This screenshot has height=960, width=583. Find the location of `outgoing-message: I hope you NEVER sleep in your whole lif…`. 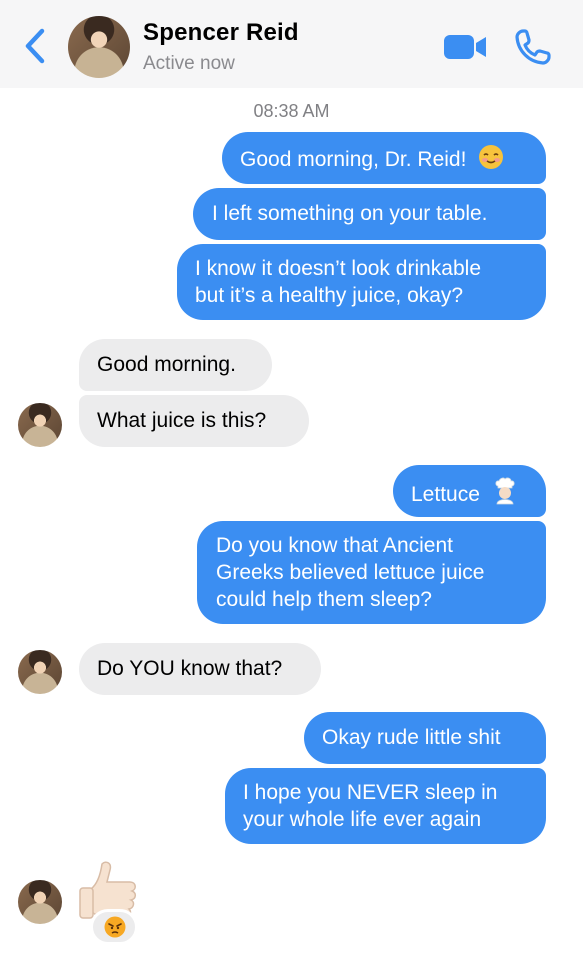

outgoing-message: I hope you NEVER sleep in your whole lif… is located at coordinates (385, 806).